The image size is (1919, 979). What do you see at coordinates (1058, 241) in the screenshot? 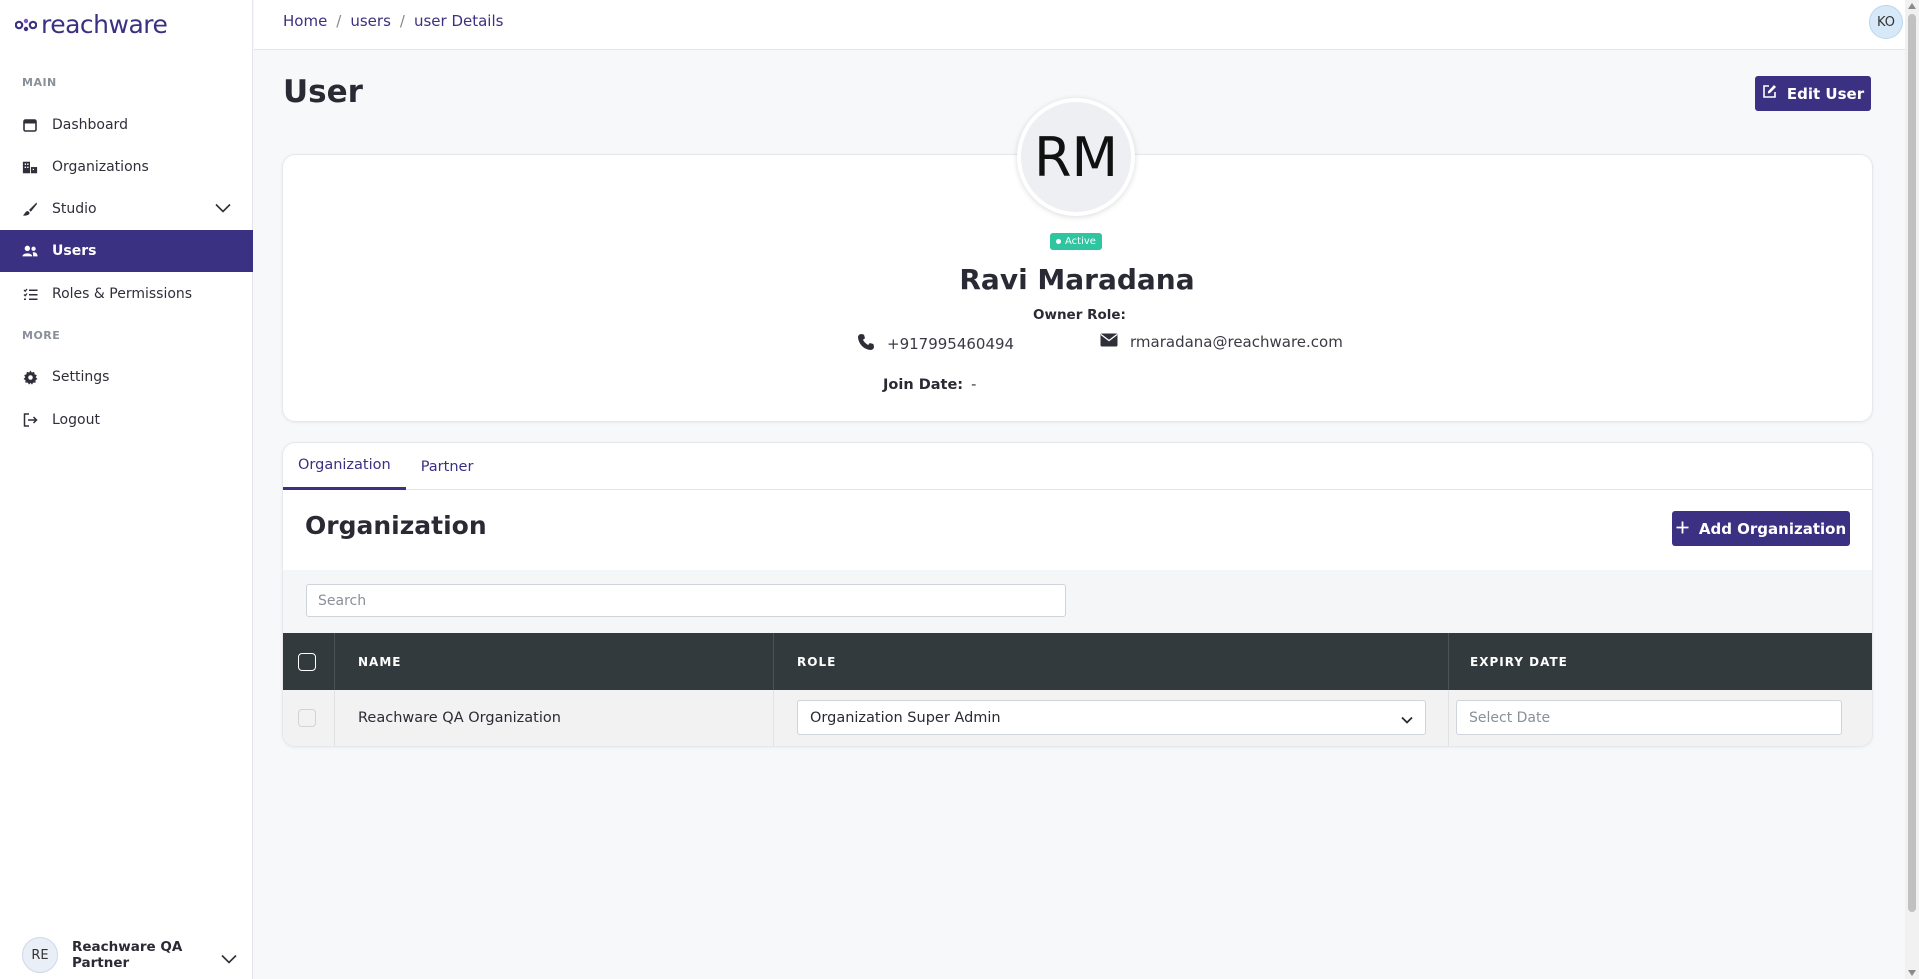
I see `status-dot-icon` at bounding box center [1058, 241].